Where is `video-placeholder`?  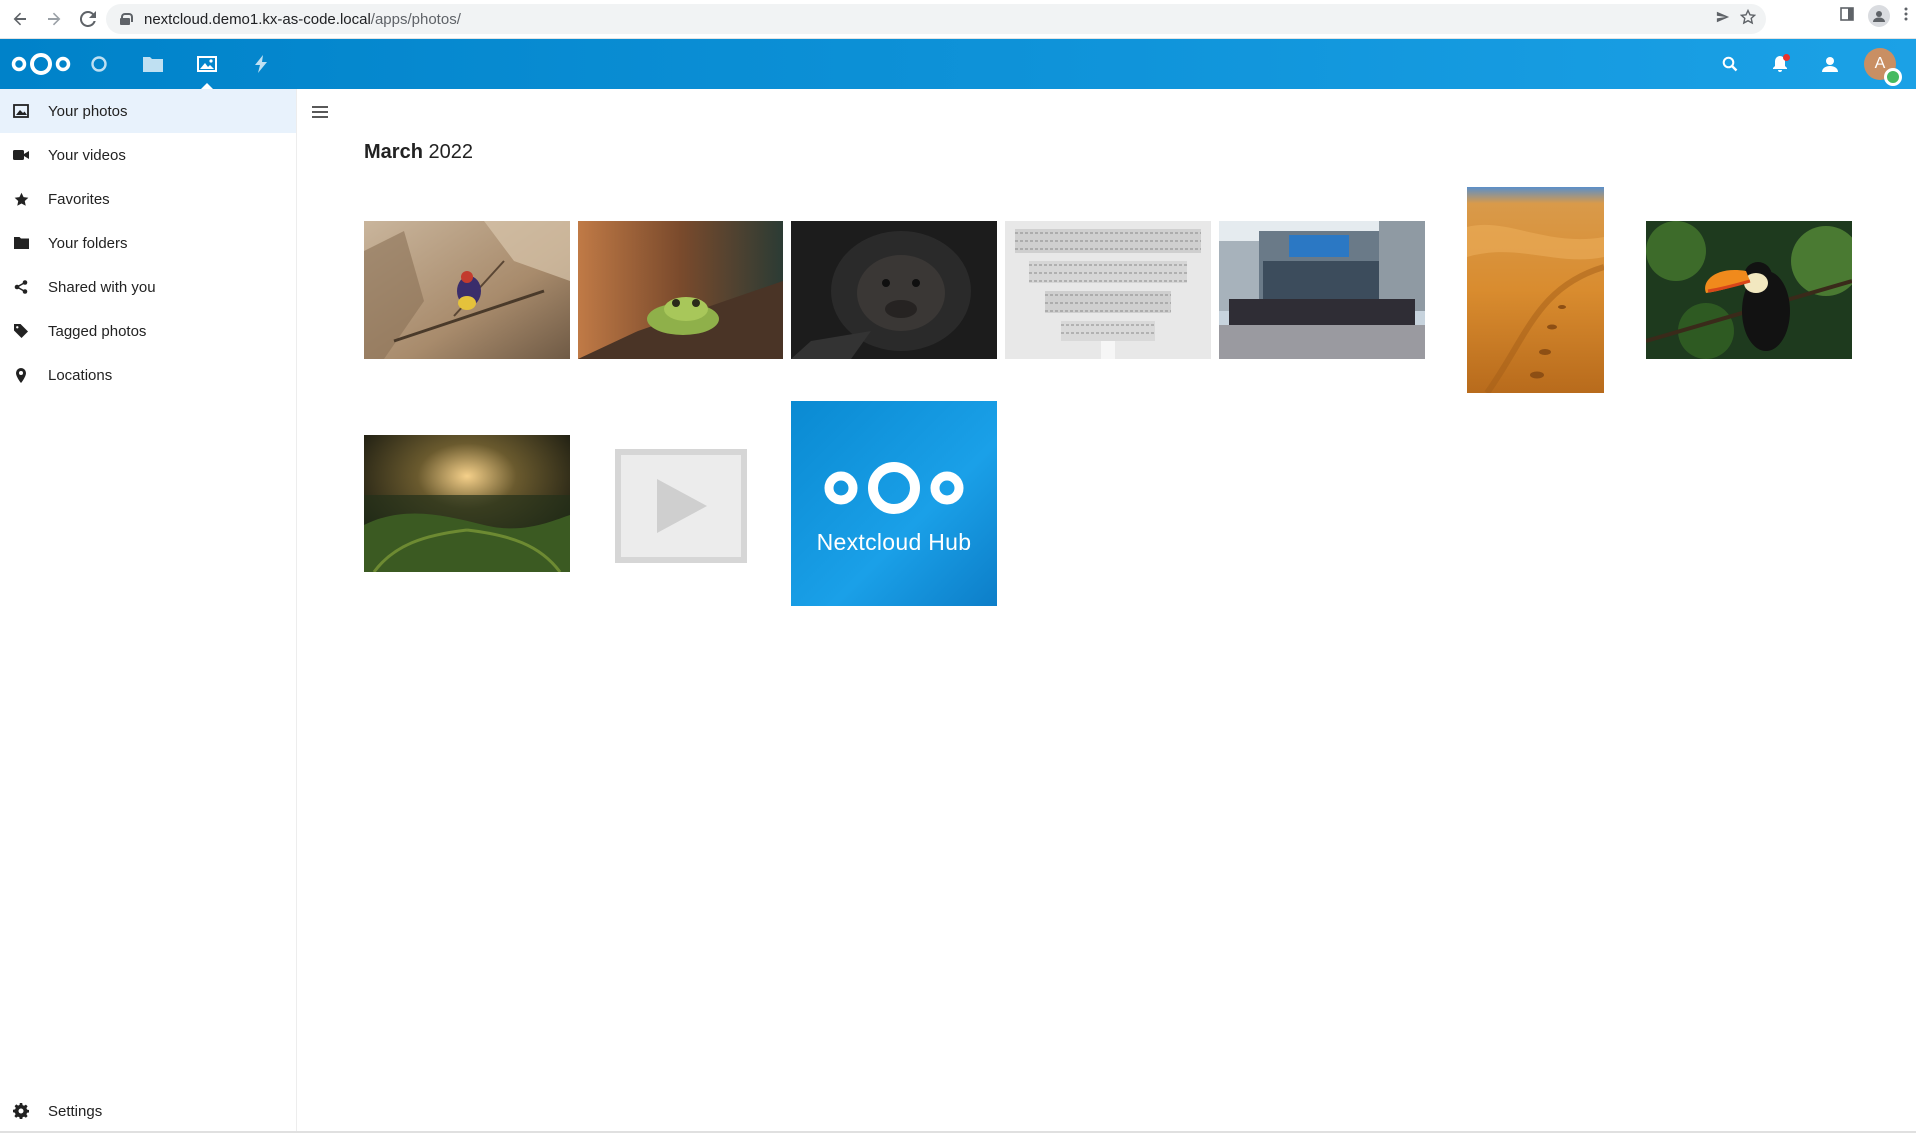 video-placeholder is located at coordinates (681, 506).